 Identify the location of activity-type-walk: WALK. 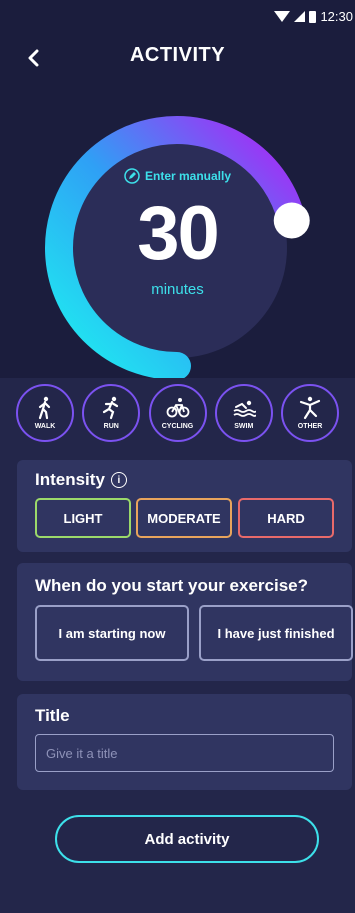
(45, 413).